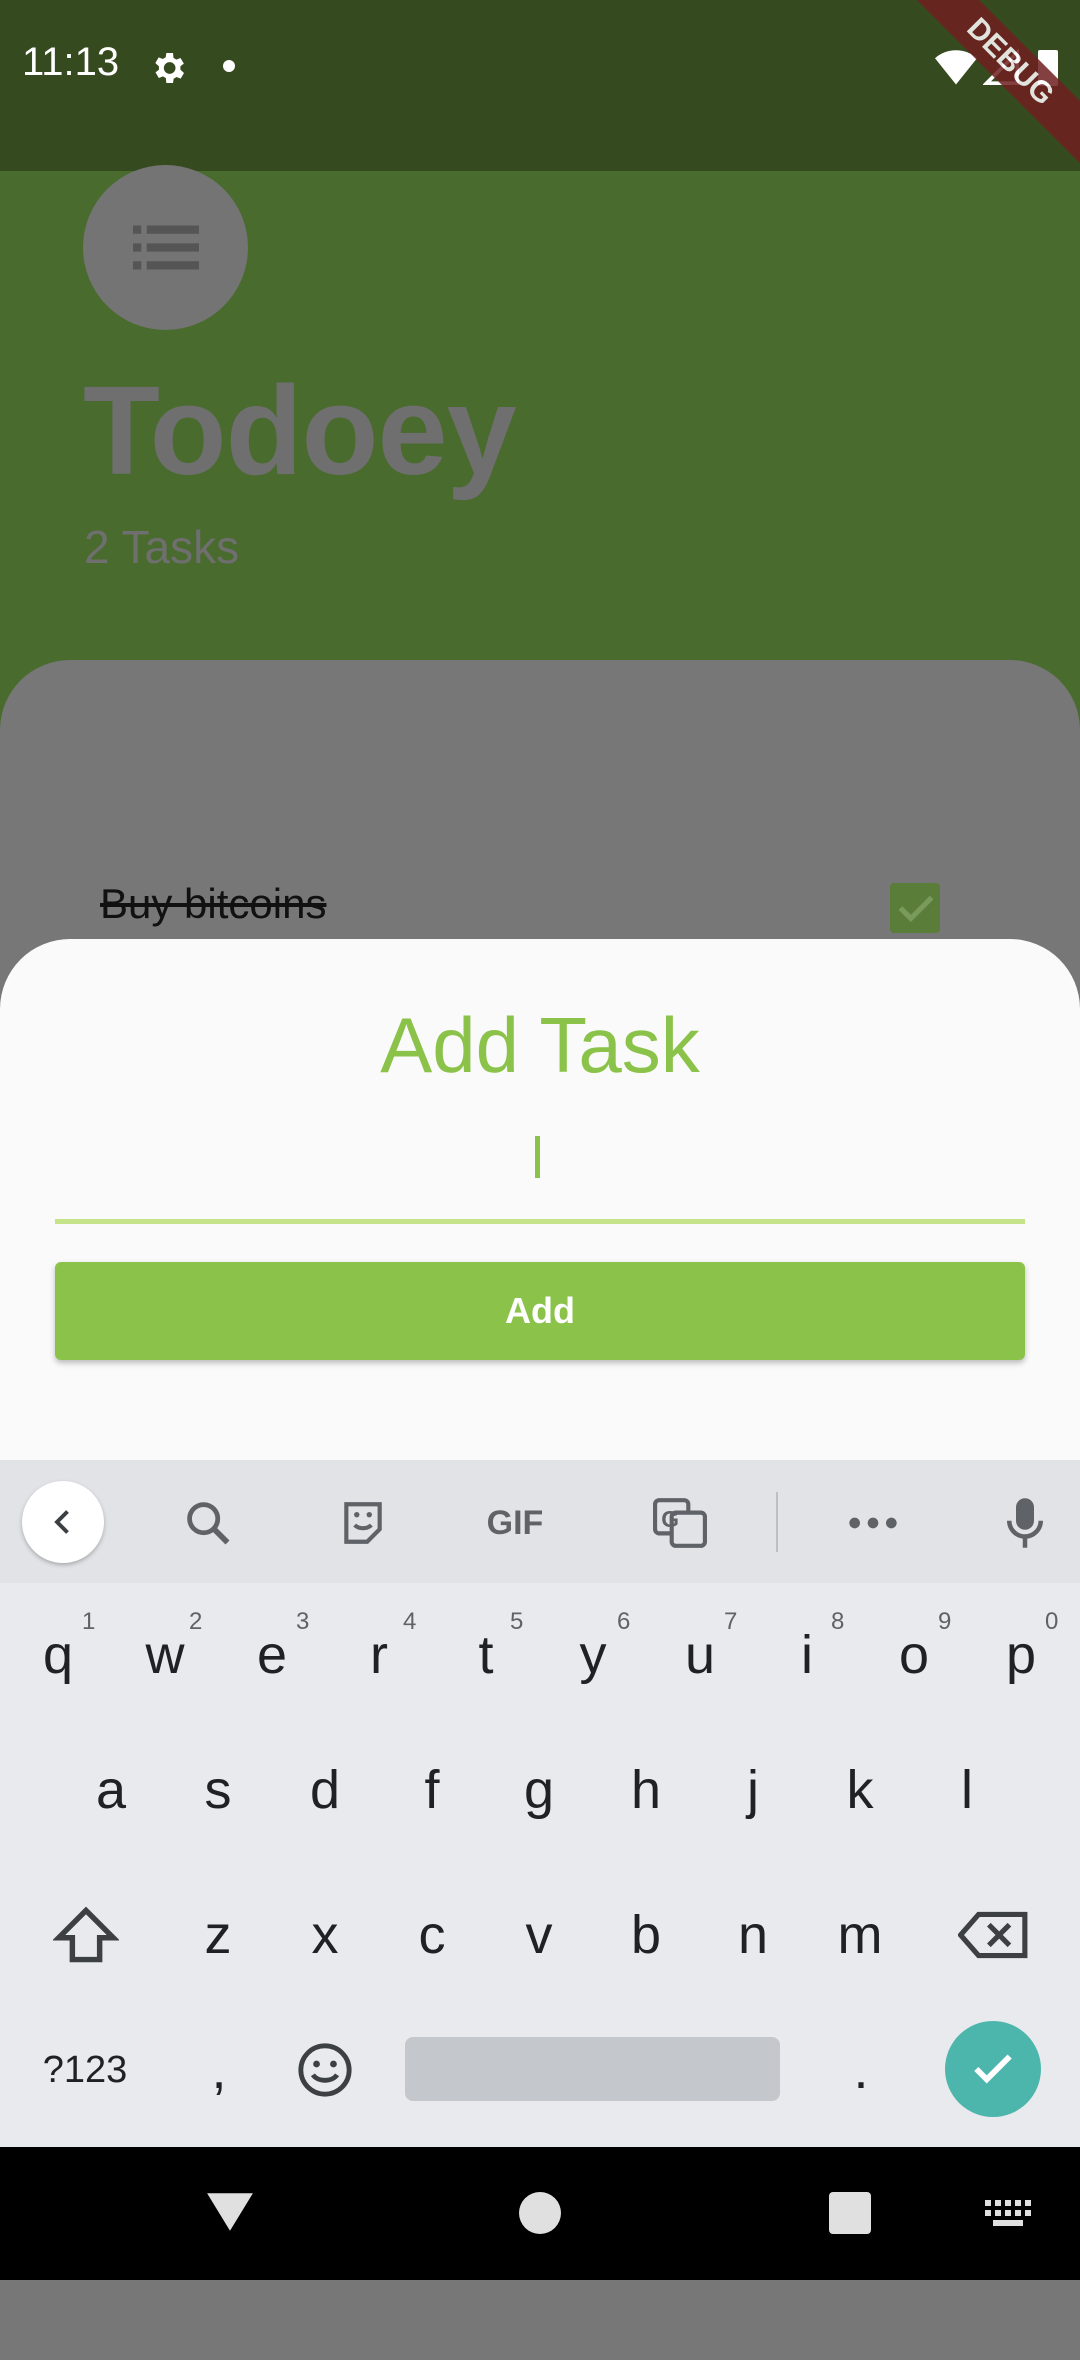  What do you see at coordinates (410, 1621) in the screenshot?
I see `key-hint: 4` at bounding box center [410, 1621].